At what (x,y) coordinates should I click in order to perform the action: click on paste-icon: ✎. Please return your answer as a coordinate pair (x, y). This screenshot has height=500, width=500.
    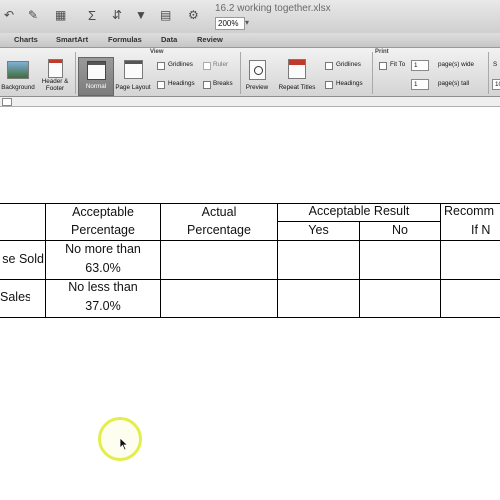
    Looking at the image, I should click on (33, 15).